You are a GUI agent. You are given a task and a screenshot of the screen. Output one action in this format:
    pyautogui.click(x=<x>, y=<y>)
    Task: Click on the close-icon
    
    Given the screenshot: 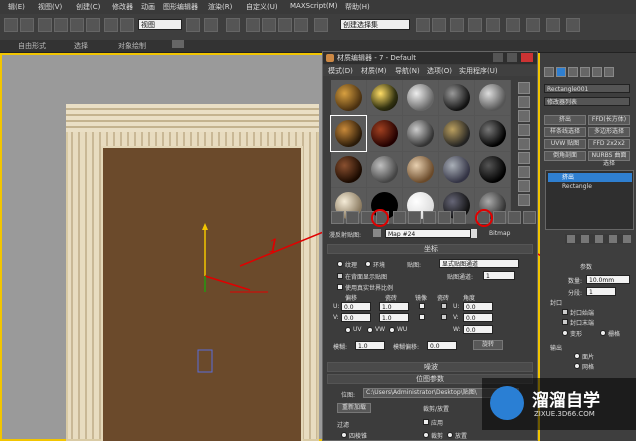 What is the action you would take?
    pyautogui.click(x=527, y=57)
    